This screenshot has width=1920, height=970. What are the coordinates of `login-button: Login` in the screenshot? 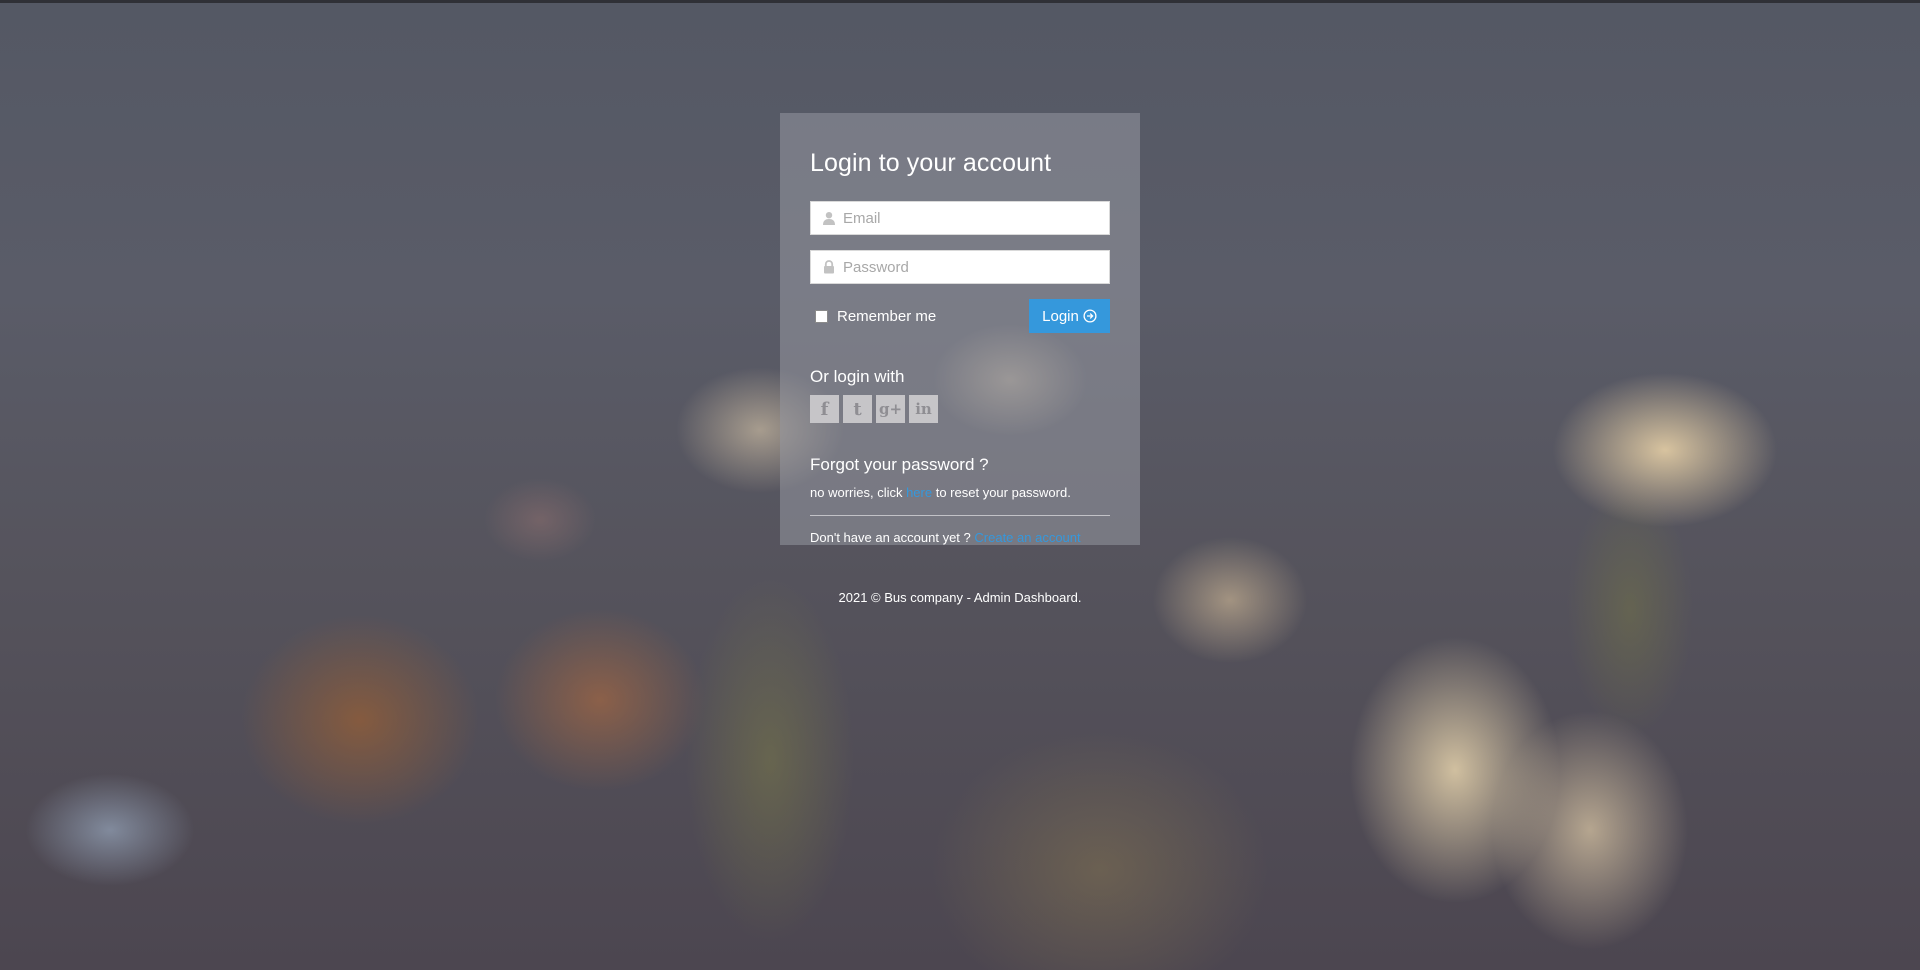 It's located at (1069, 316).